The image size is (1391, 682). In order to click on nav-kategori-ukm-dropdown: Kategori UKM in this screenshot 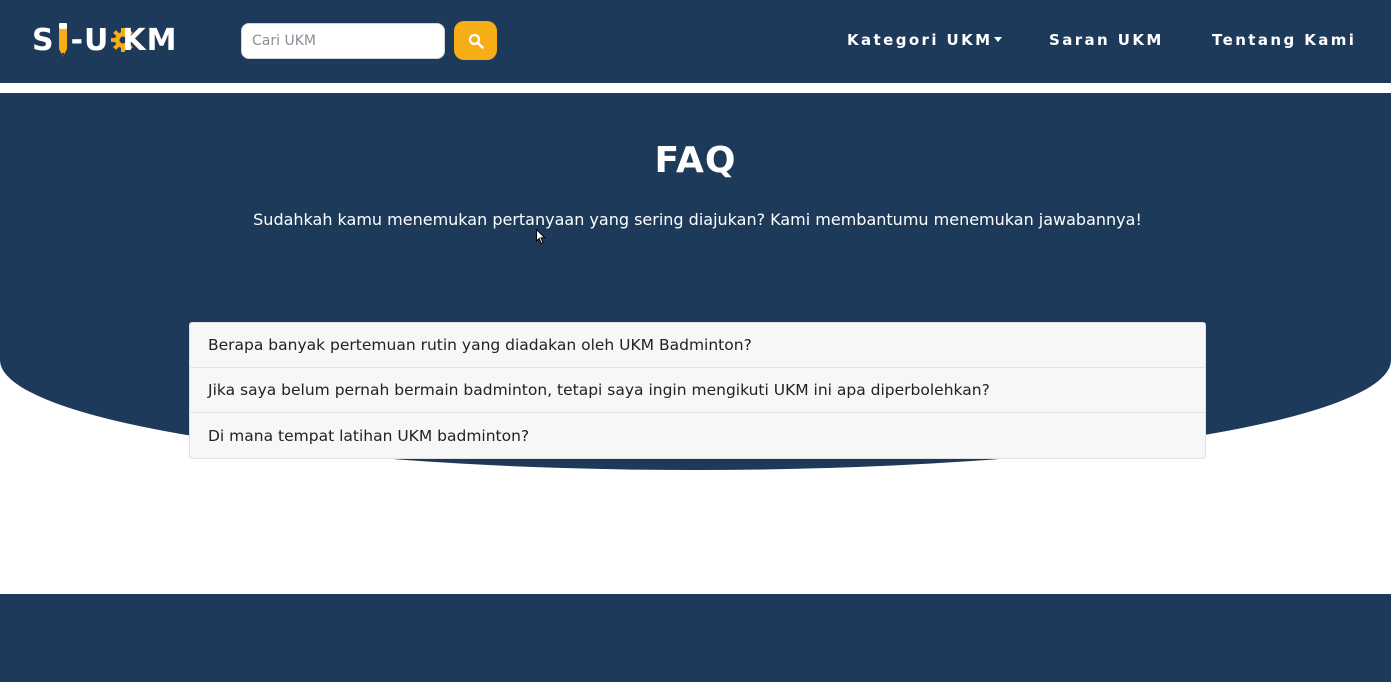, I will do `click(925, 40)`.